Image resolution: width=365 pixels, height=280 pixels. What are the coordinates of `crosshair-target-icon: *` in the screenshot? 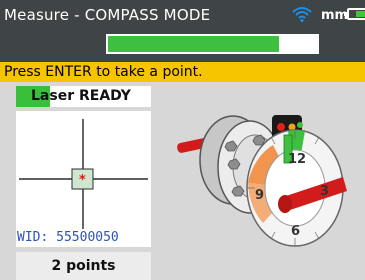 It's located at (83, 174).